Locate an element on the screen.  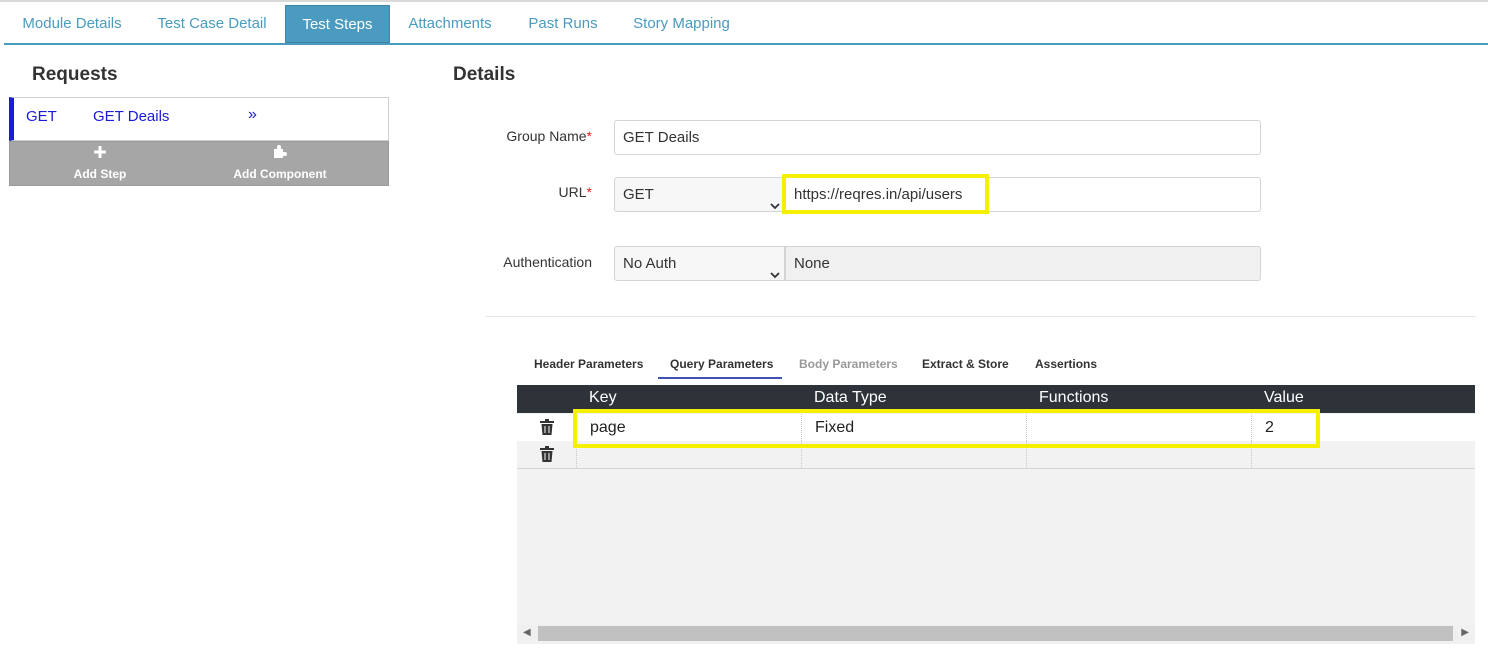
grid-header: Key Data Type Functions Value is located at coordinates (996, 399).